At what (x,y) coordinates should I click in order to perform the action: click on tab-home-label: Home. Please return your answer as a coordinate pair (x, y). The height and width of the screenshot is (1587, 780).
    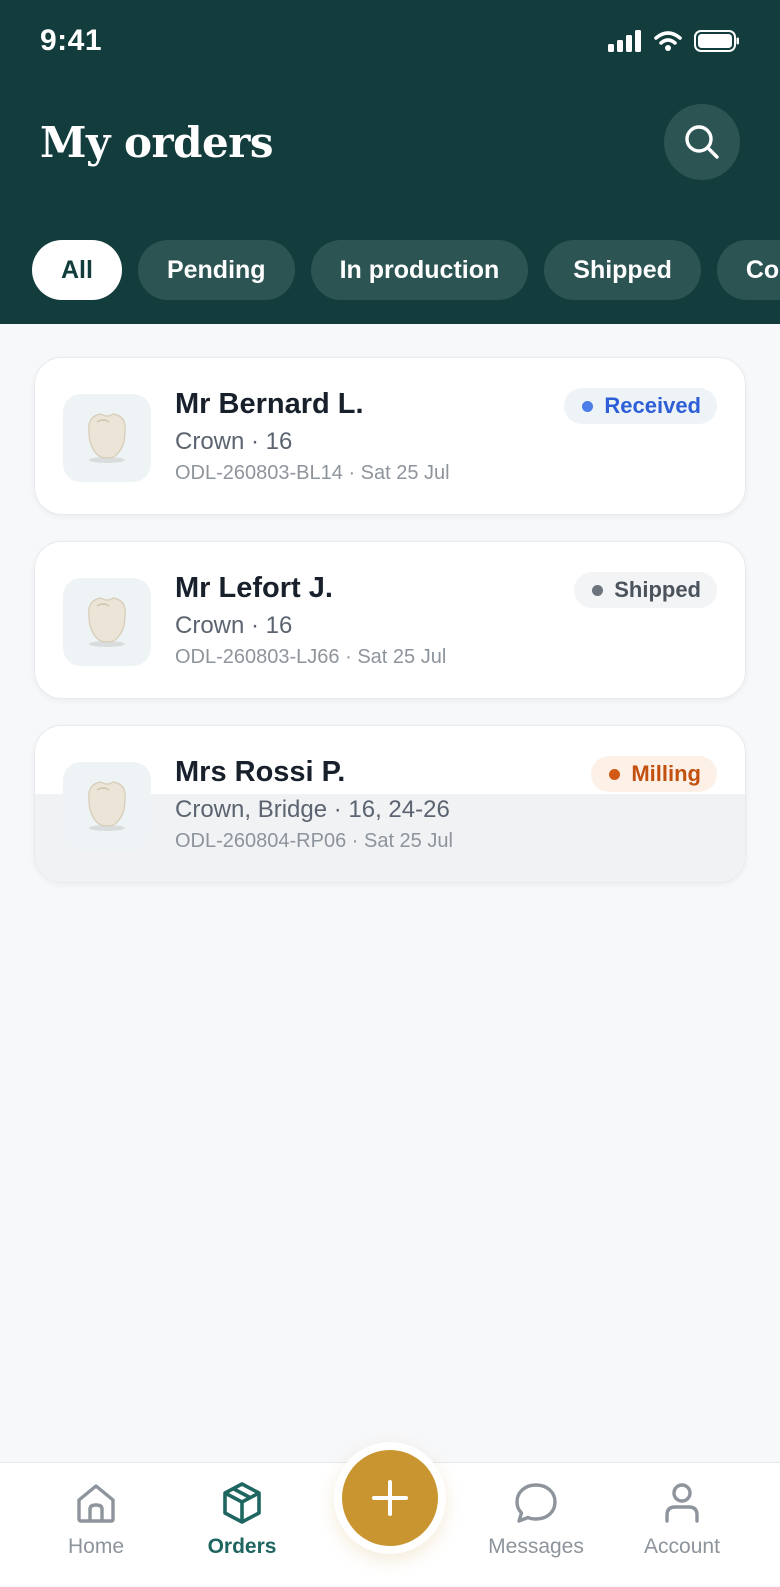
    Looking at the image, I should click on (96, 1546).